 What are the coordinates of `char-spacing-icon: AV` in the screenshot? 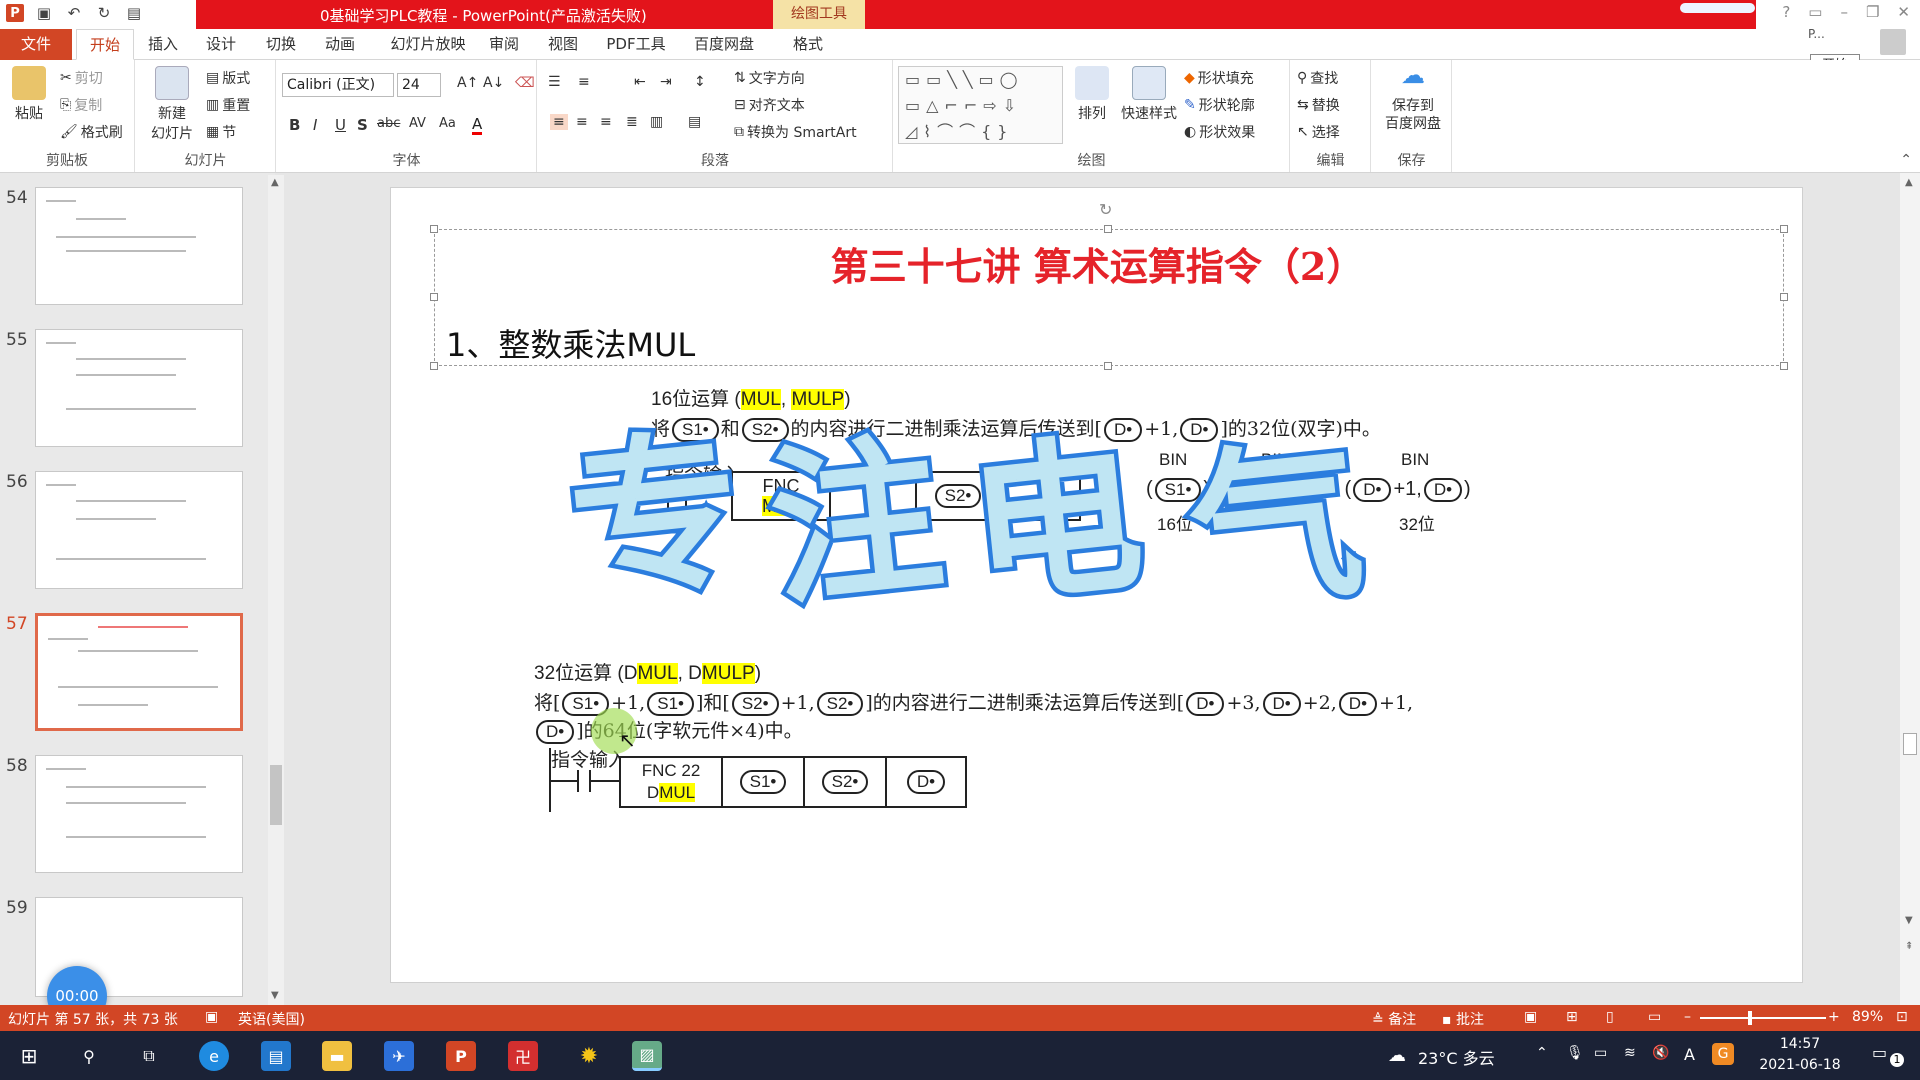 It's located at (417, 123).